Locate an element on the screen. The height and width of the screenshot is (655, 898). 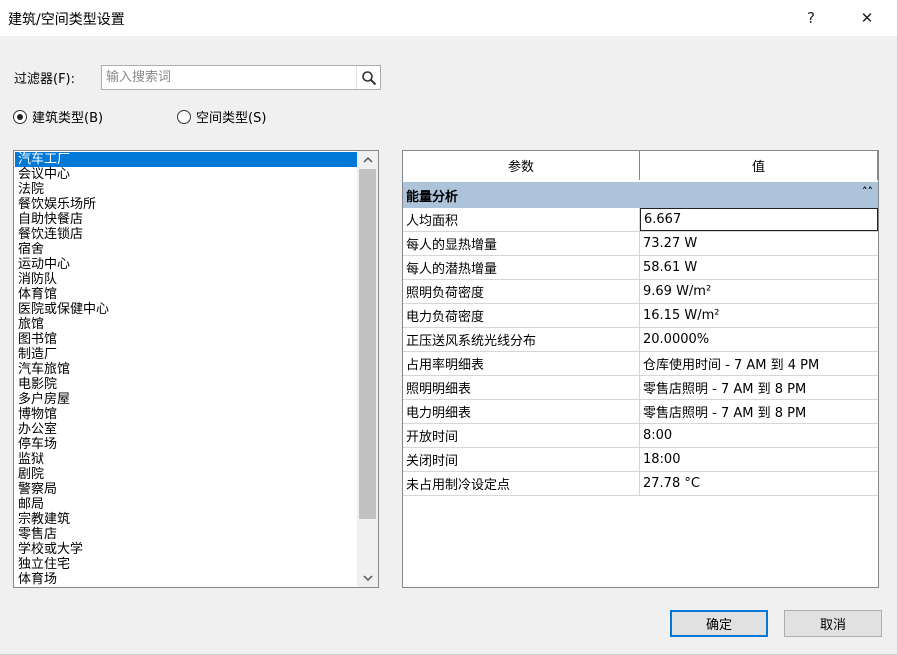
list-item: 消防队 is located at coordinates (186, 279).